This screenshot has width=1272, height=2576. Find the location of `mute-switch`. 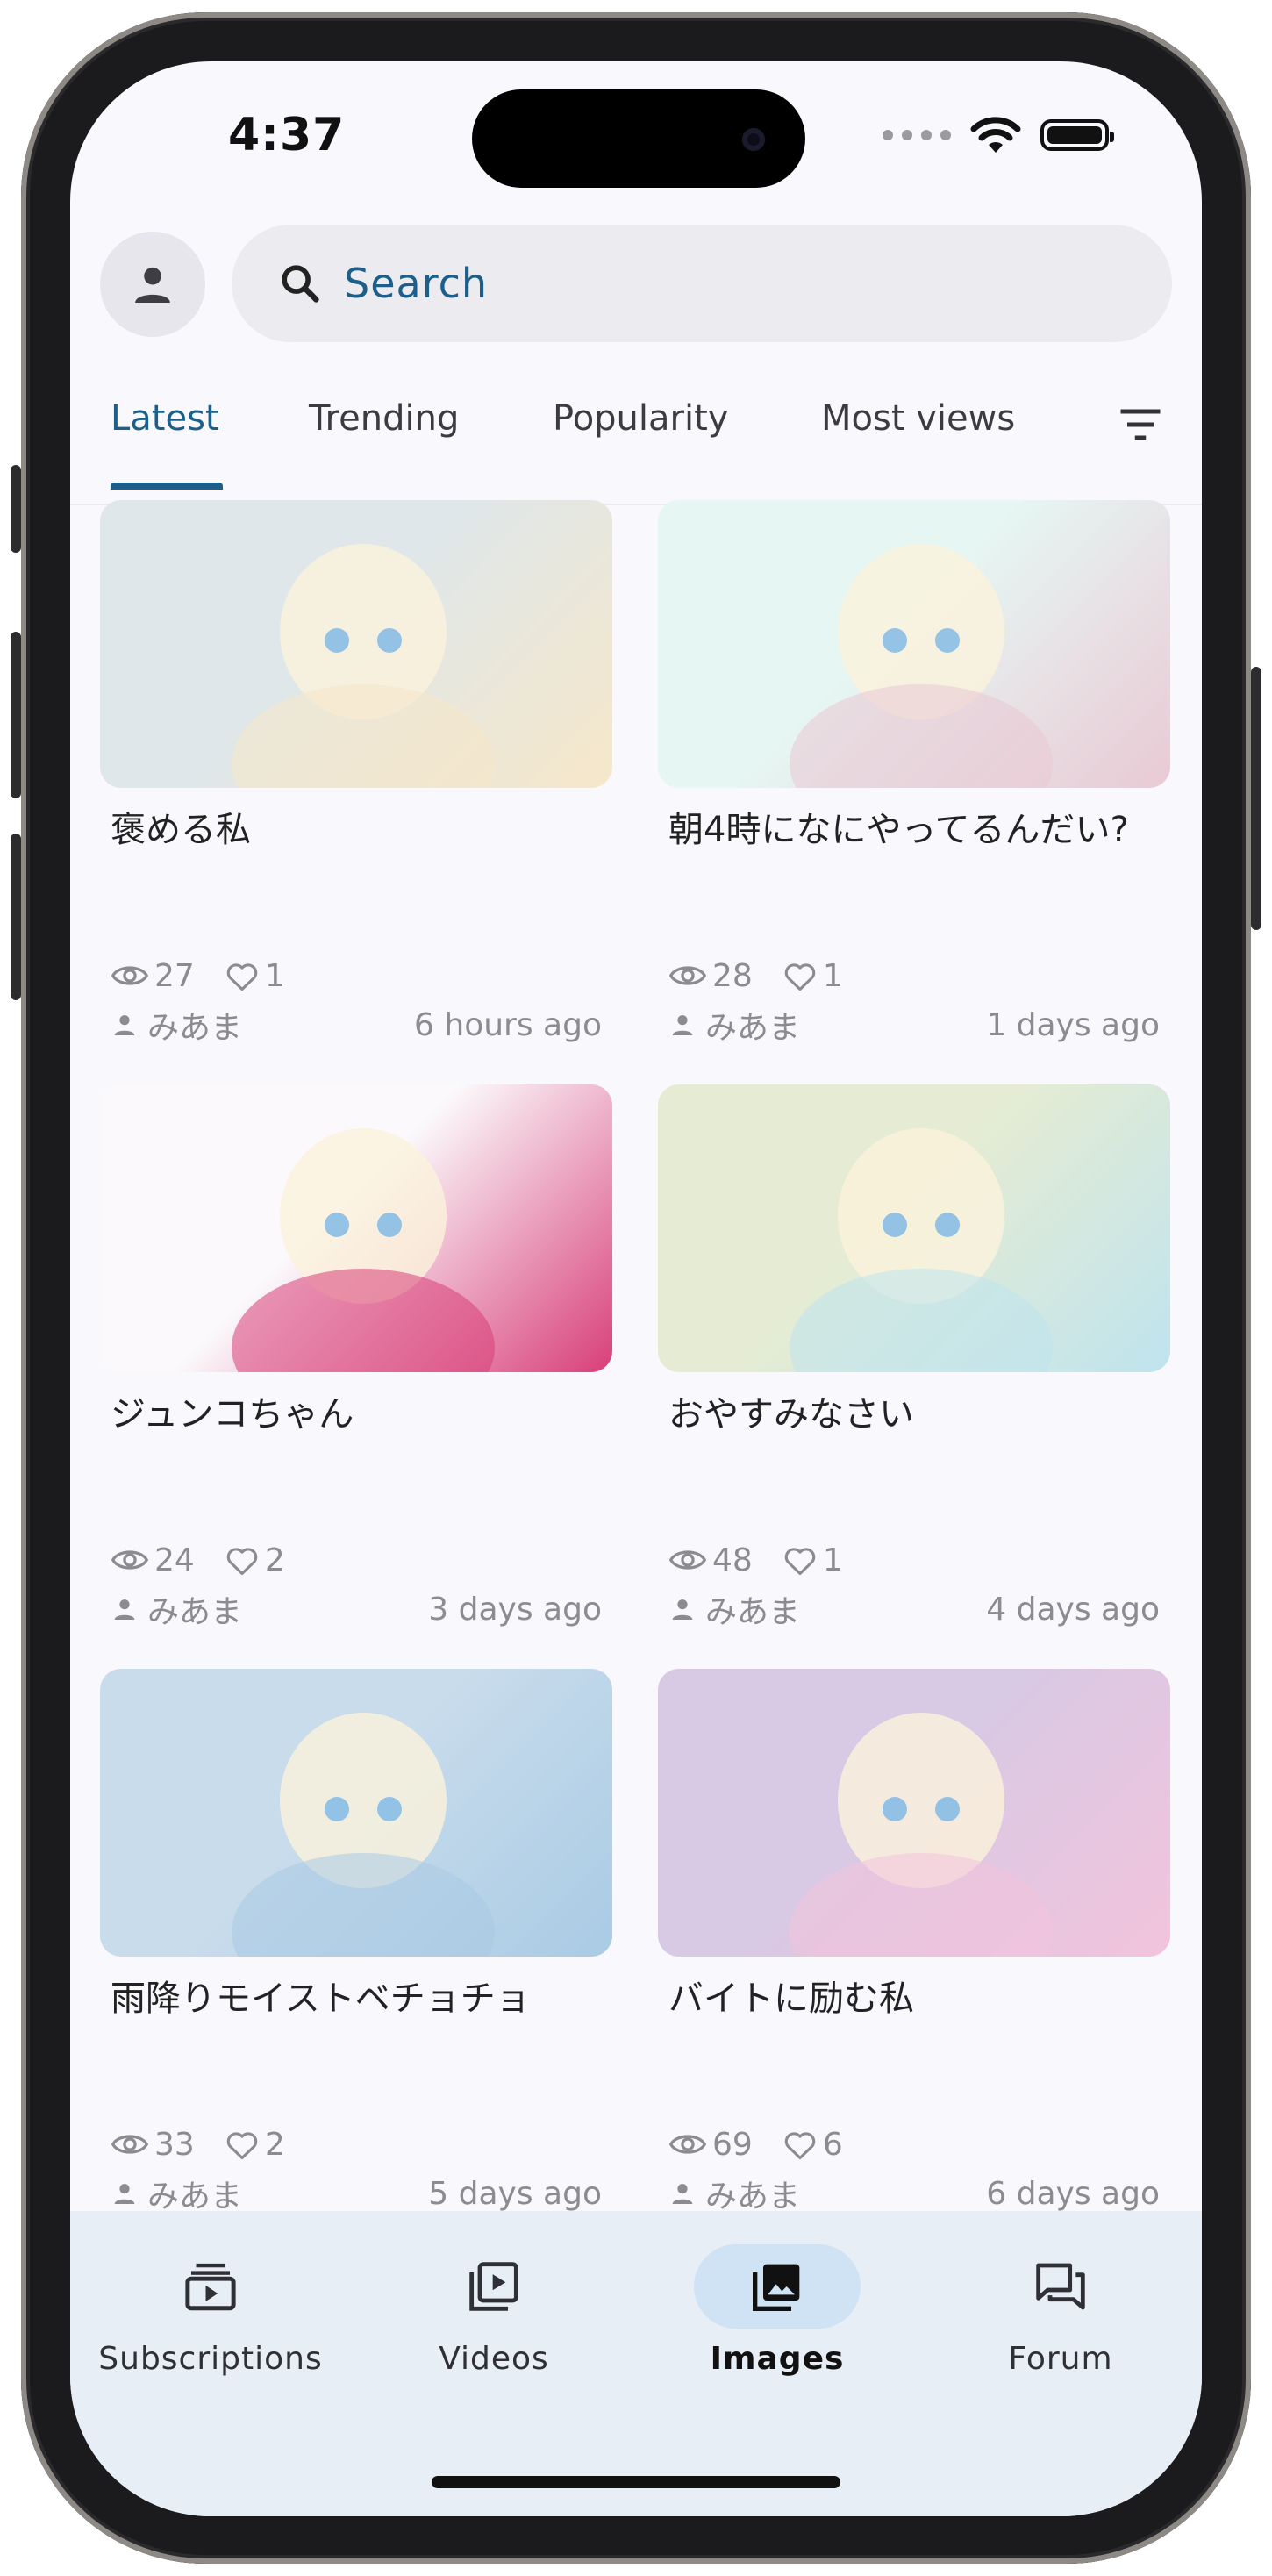

mute-switch is located at coordinates (16, 509).